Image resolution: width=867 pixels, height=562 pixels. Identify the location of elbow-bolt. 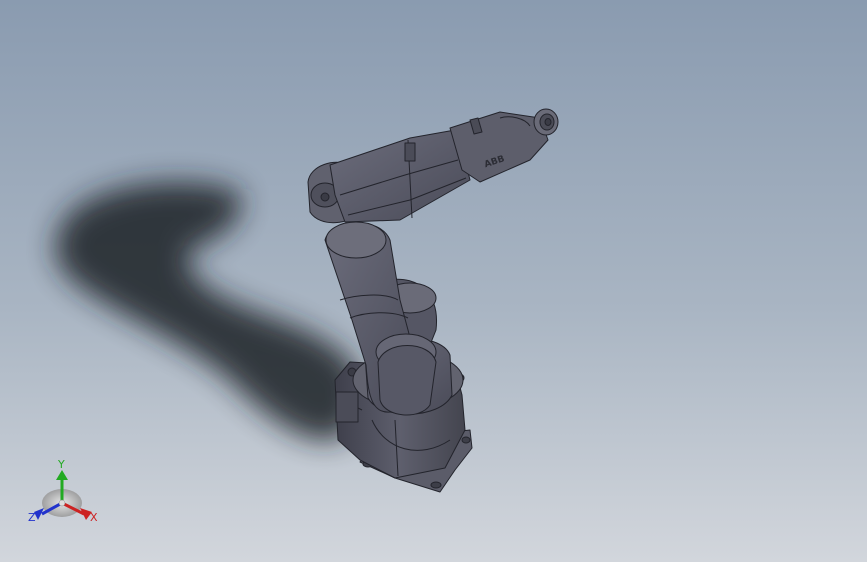
(325, 197).